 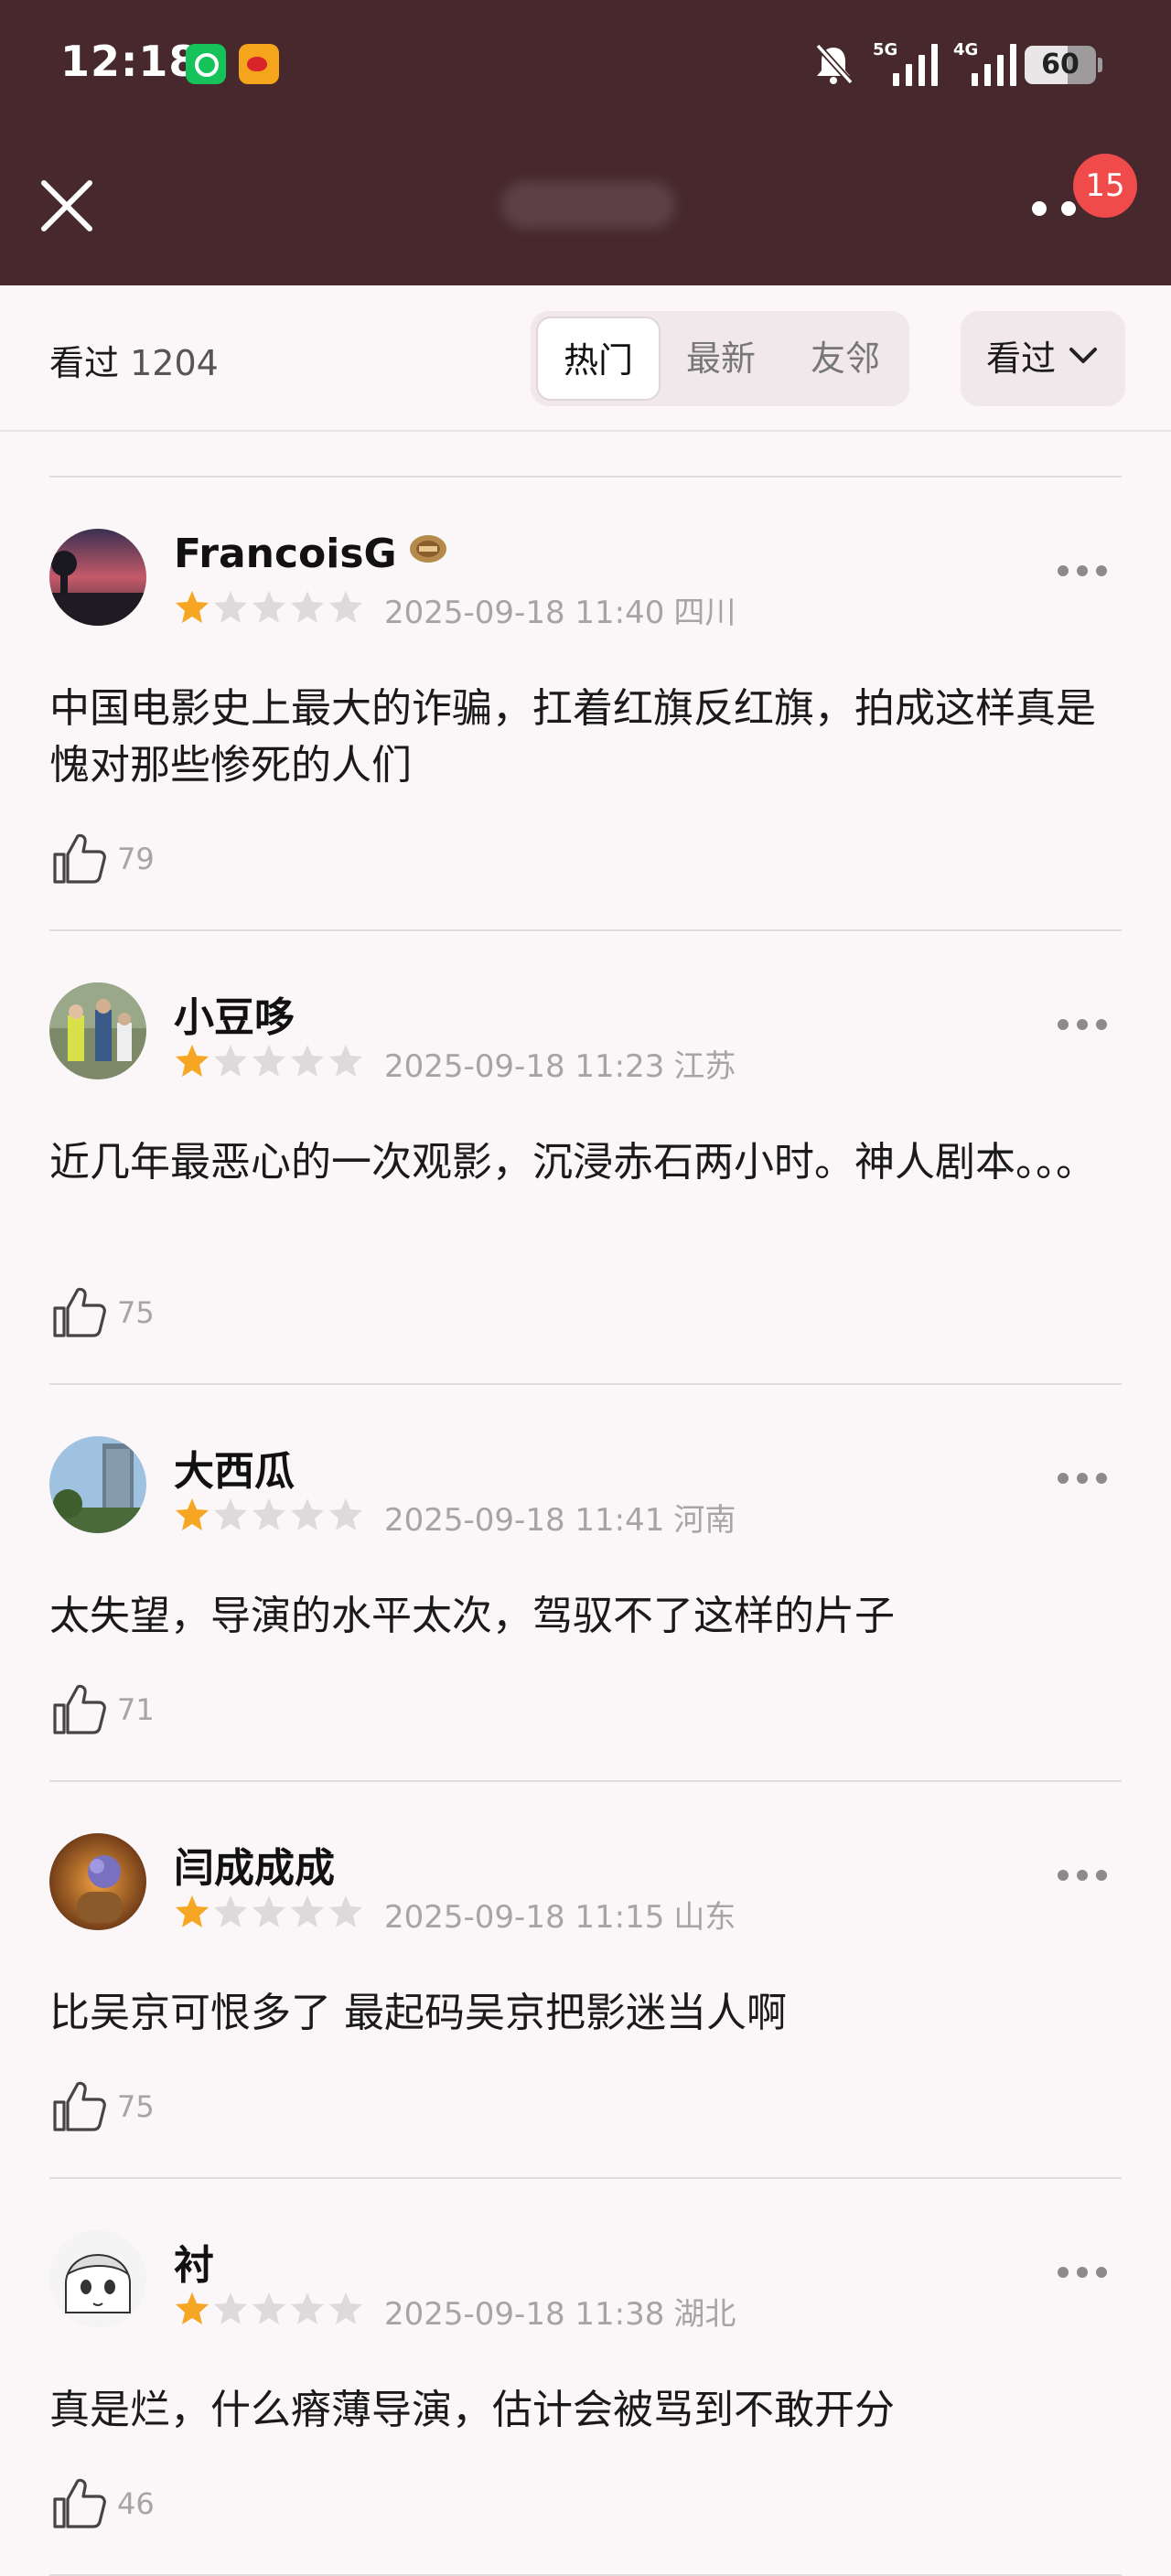 I want to click on seen-count: 看过 1204, so click(x=134, y=360).